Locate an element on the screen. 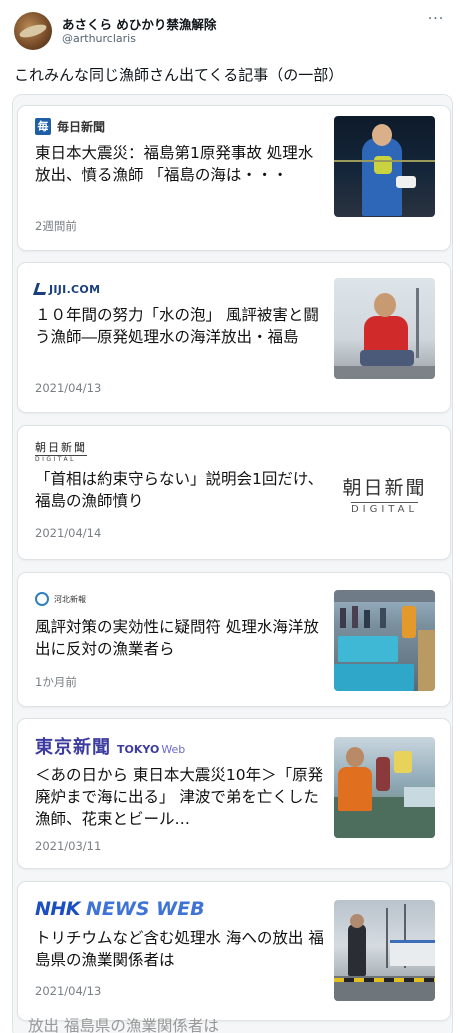  thumbnail-asahi-logo: 朝日新聞 DIGITAL is located at coordinates (384, 493).